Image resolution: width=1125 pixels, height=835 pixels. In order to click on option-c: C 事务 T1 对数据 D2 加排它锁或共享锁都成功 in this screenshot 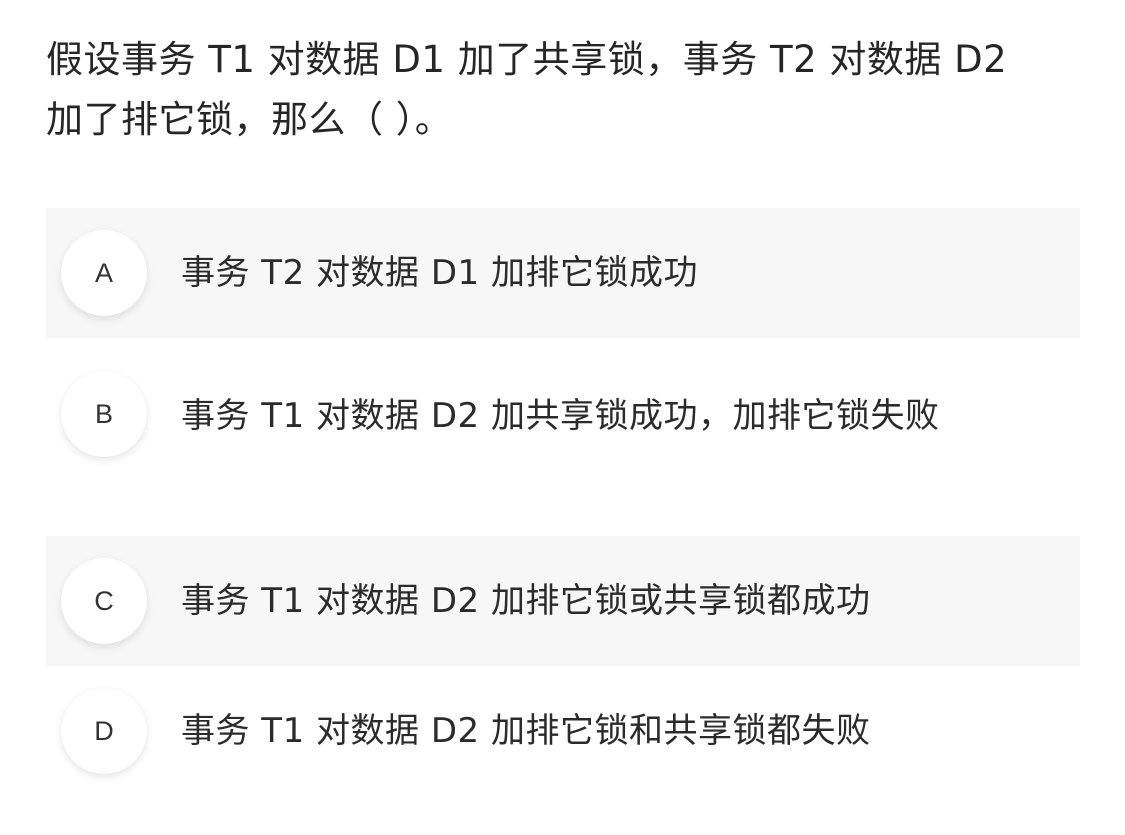, I will do `click(563, 601)`.